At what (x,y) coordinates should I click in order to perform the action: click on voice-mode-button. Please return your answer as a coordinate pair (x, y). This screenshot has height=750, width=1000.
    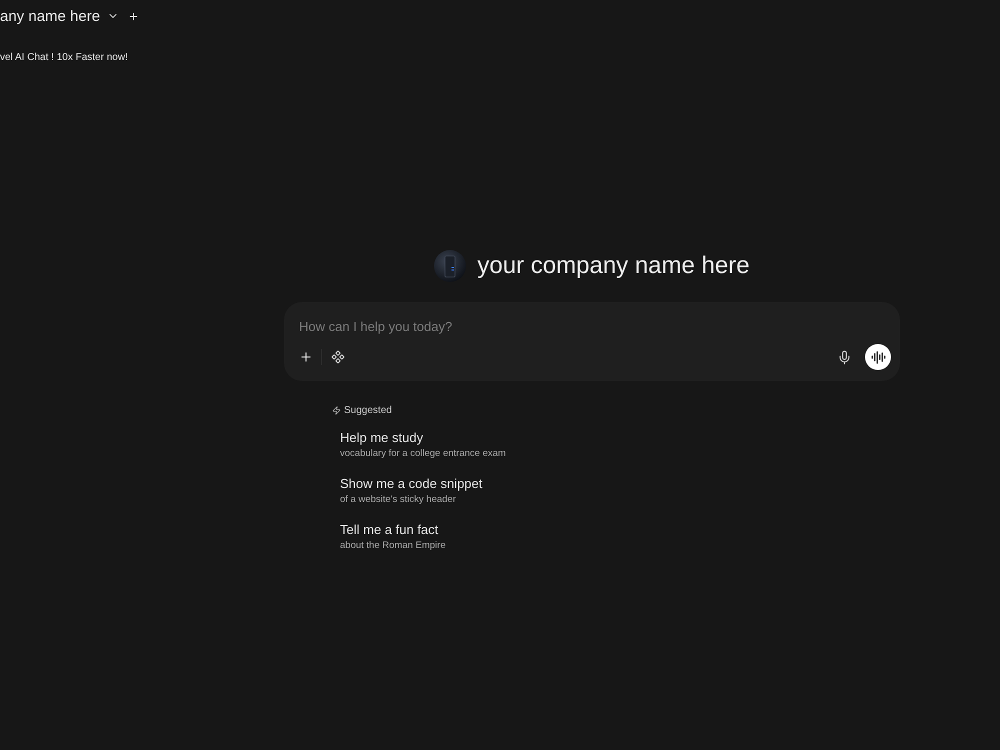
    Looking at the image, I should click on (878, 357).